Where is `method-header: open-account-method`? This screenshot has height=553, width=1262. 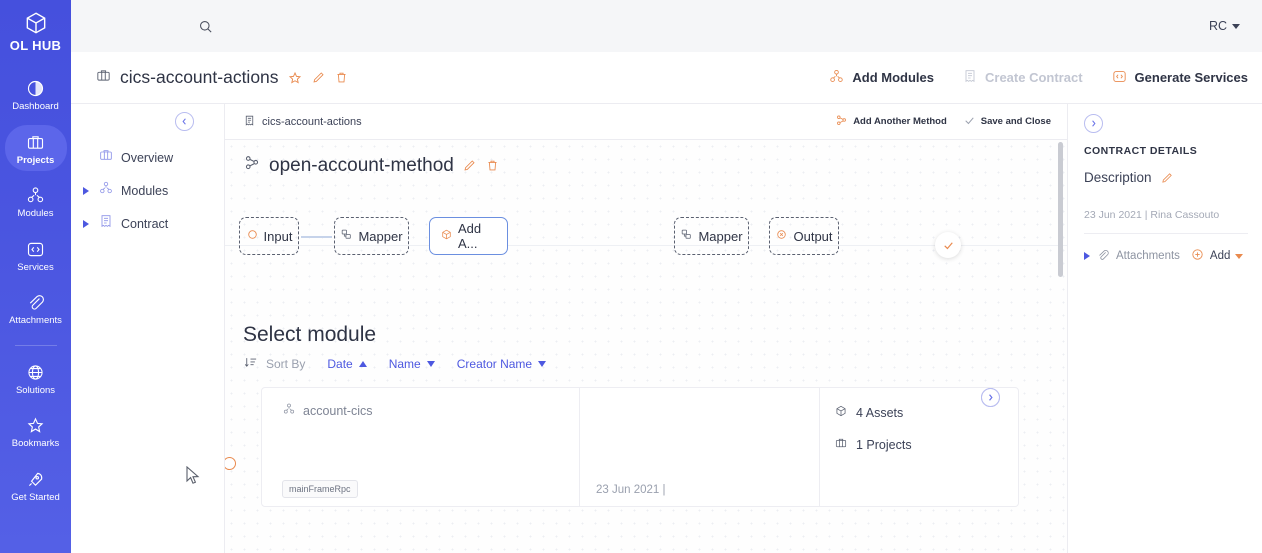 method-header: open-account-method is located at coordinates (646, 158).